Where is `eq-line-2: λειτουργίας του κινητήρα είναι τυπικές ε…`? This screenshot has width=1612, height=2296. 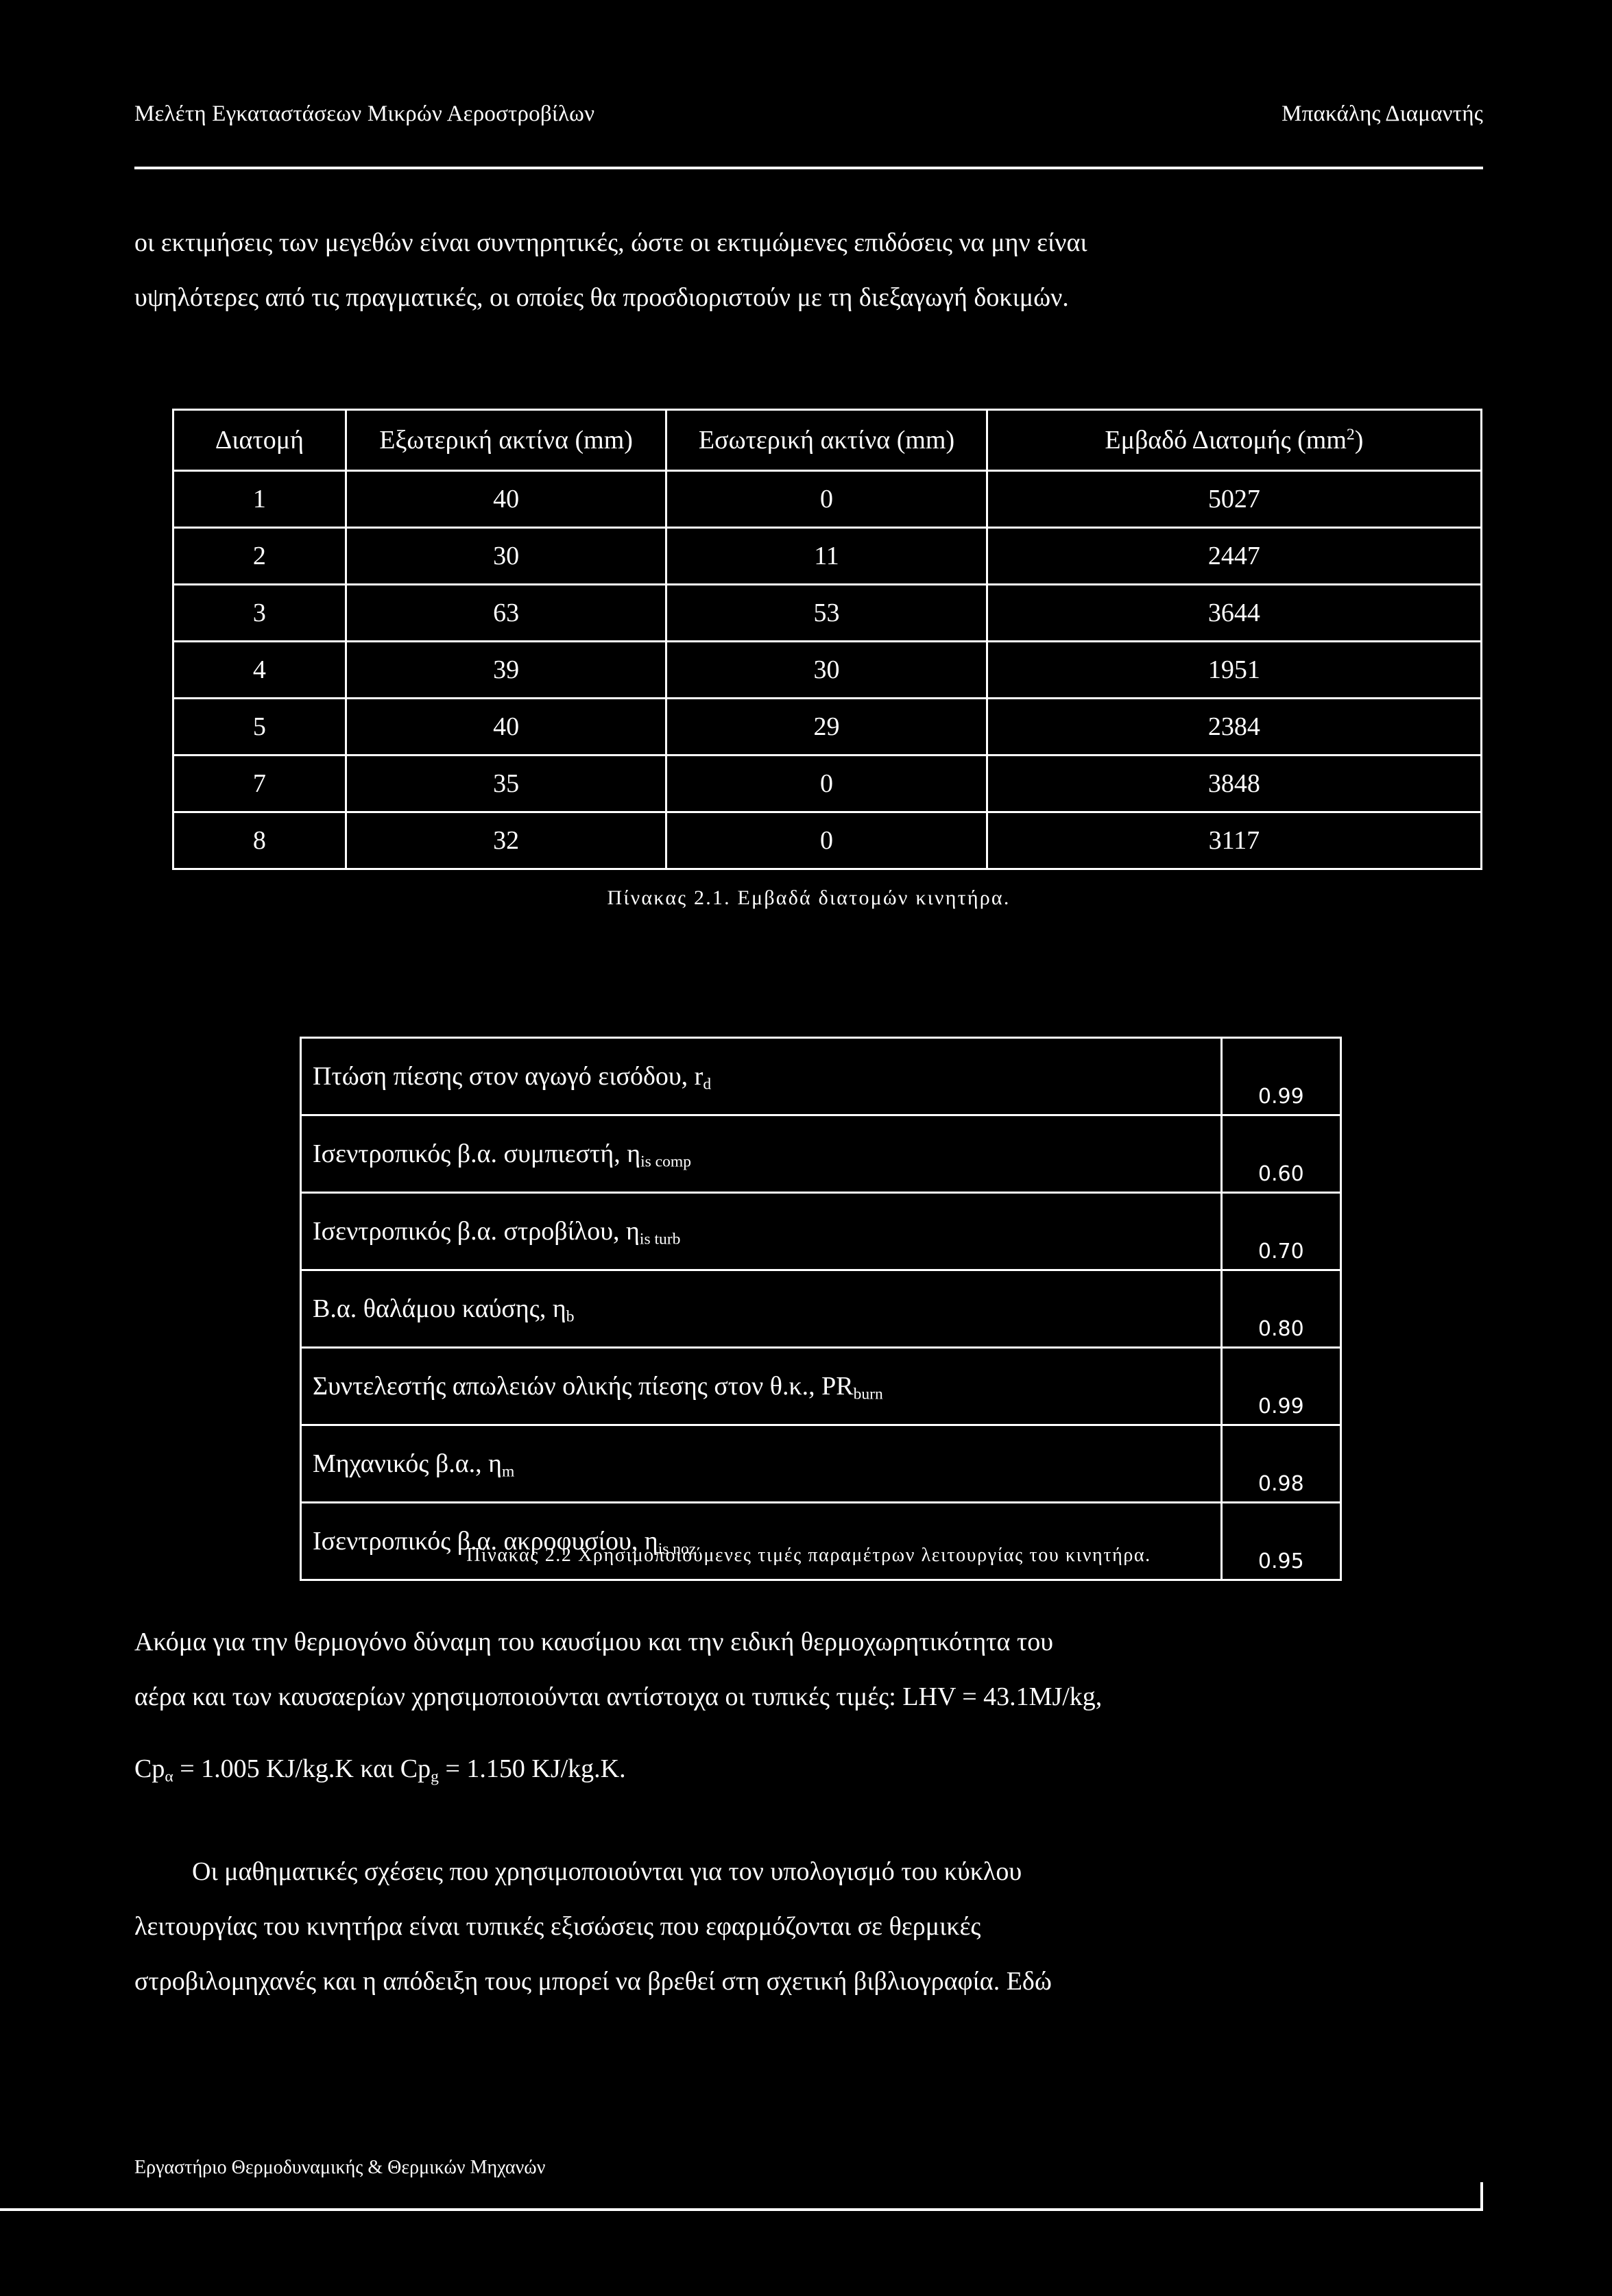
eq-line-2: λειτουργίας του κινητήρα είναι τυπικές ε… is located at coordinates (557, 1926).